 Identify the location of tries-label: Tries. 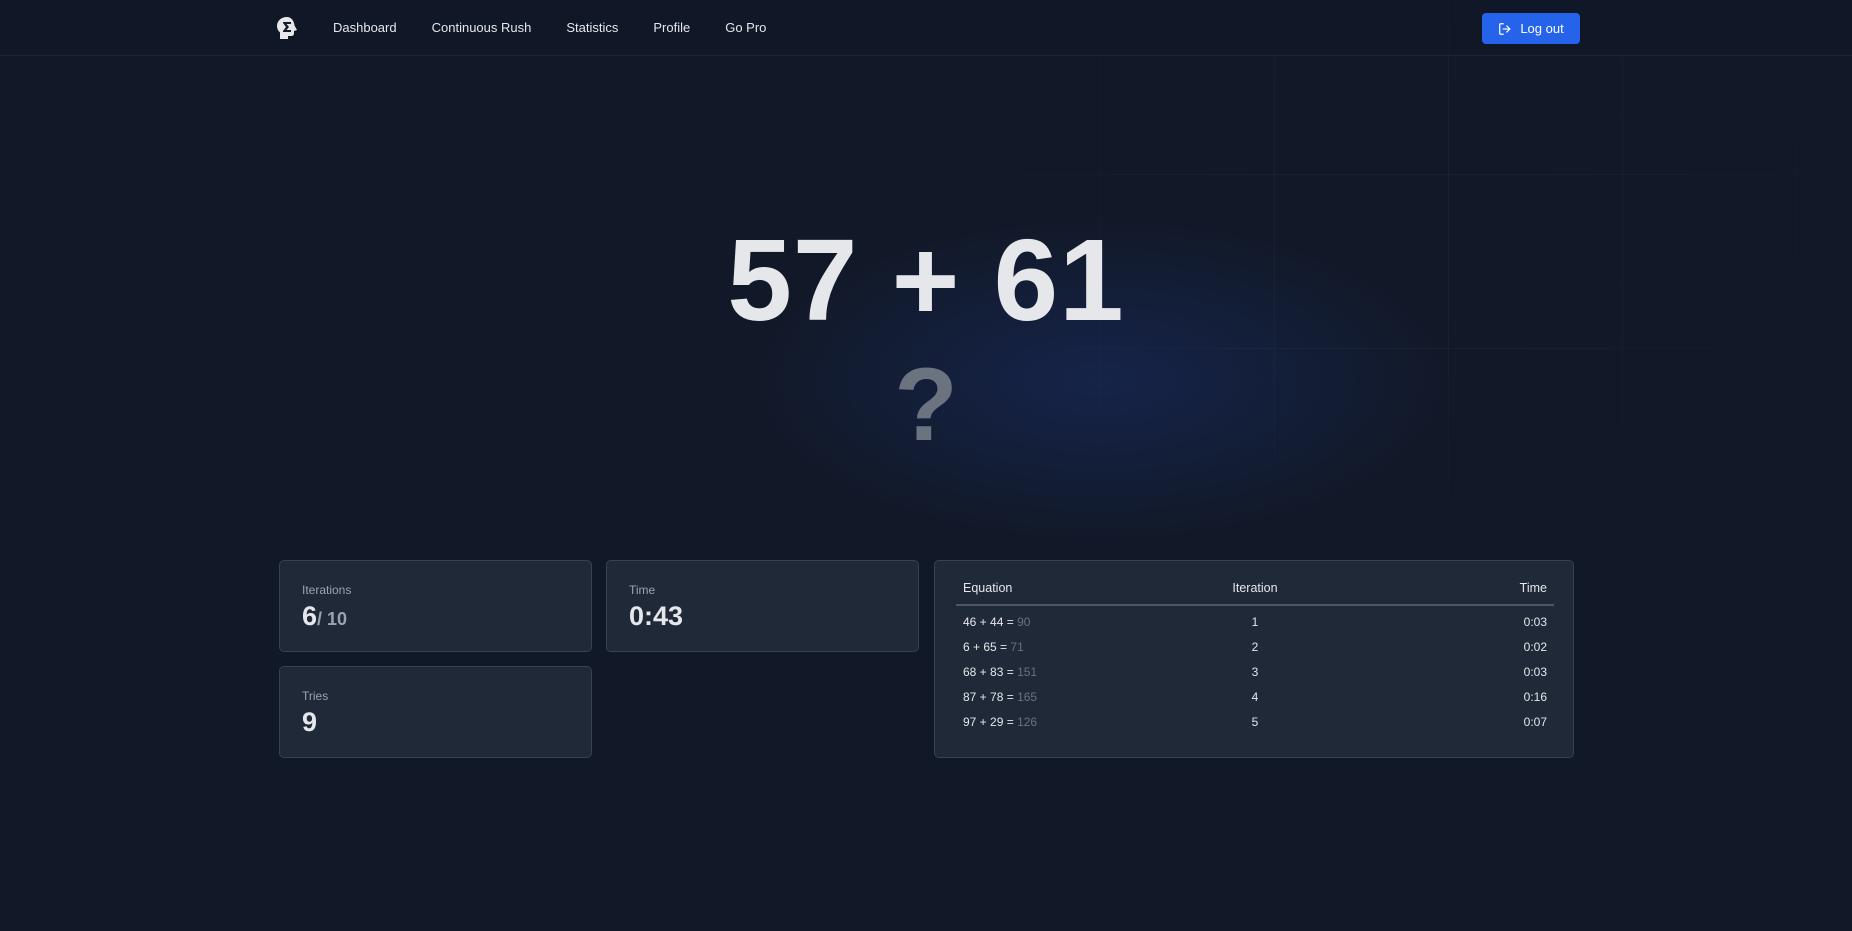
(315, 696).